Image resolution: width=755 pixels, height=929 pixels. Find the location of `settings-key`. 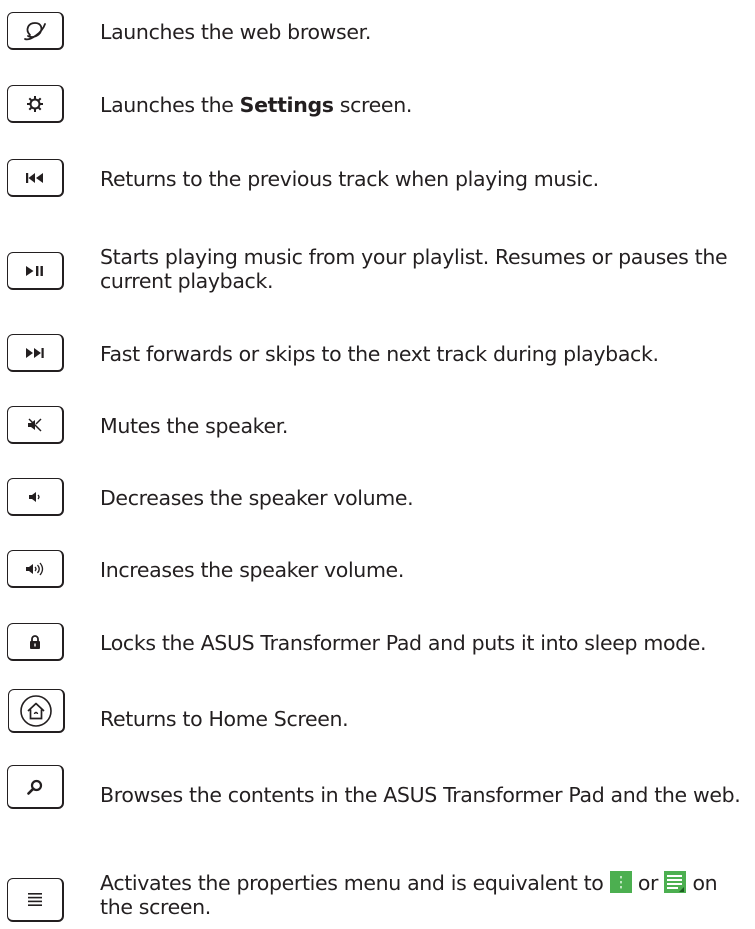

settings-key is located at coordinates (35, 104).